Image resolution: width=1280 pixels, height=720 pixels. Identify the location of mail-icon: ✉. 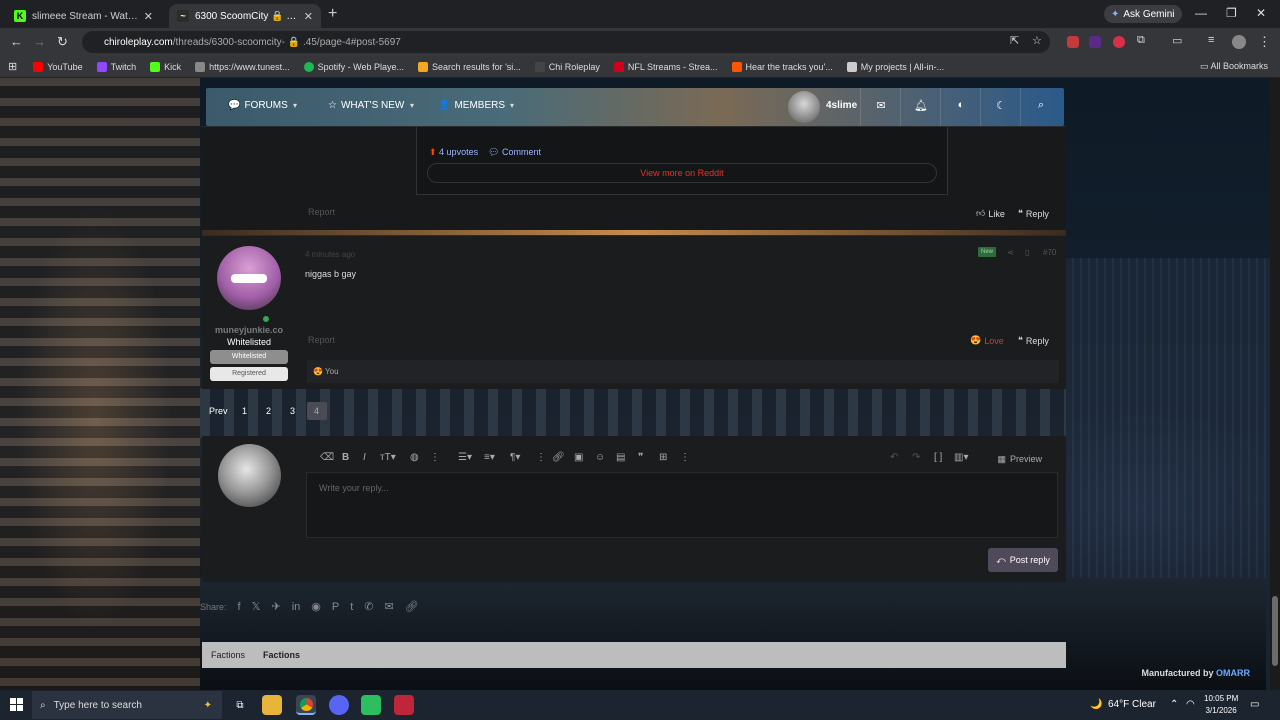
(881, 105).